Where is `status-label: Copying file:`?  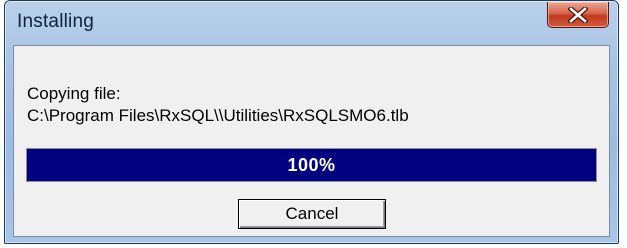 status-label: Copying file: is located at coordinates (74, 93).